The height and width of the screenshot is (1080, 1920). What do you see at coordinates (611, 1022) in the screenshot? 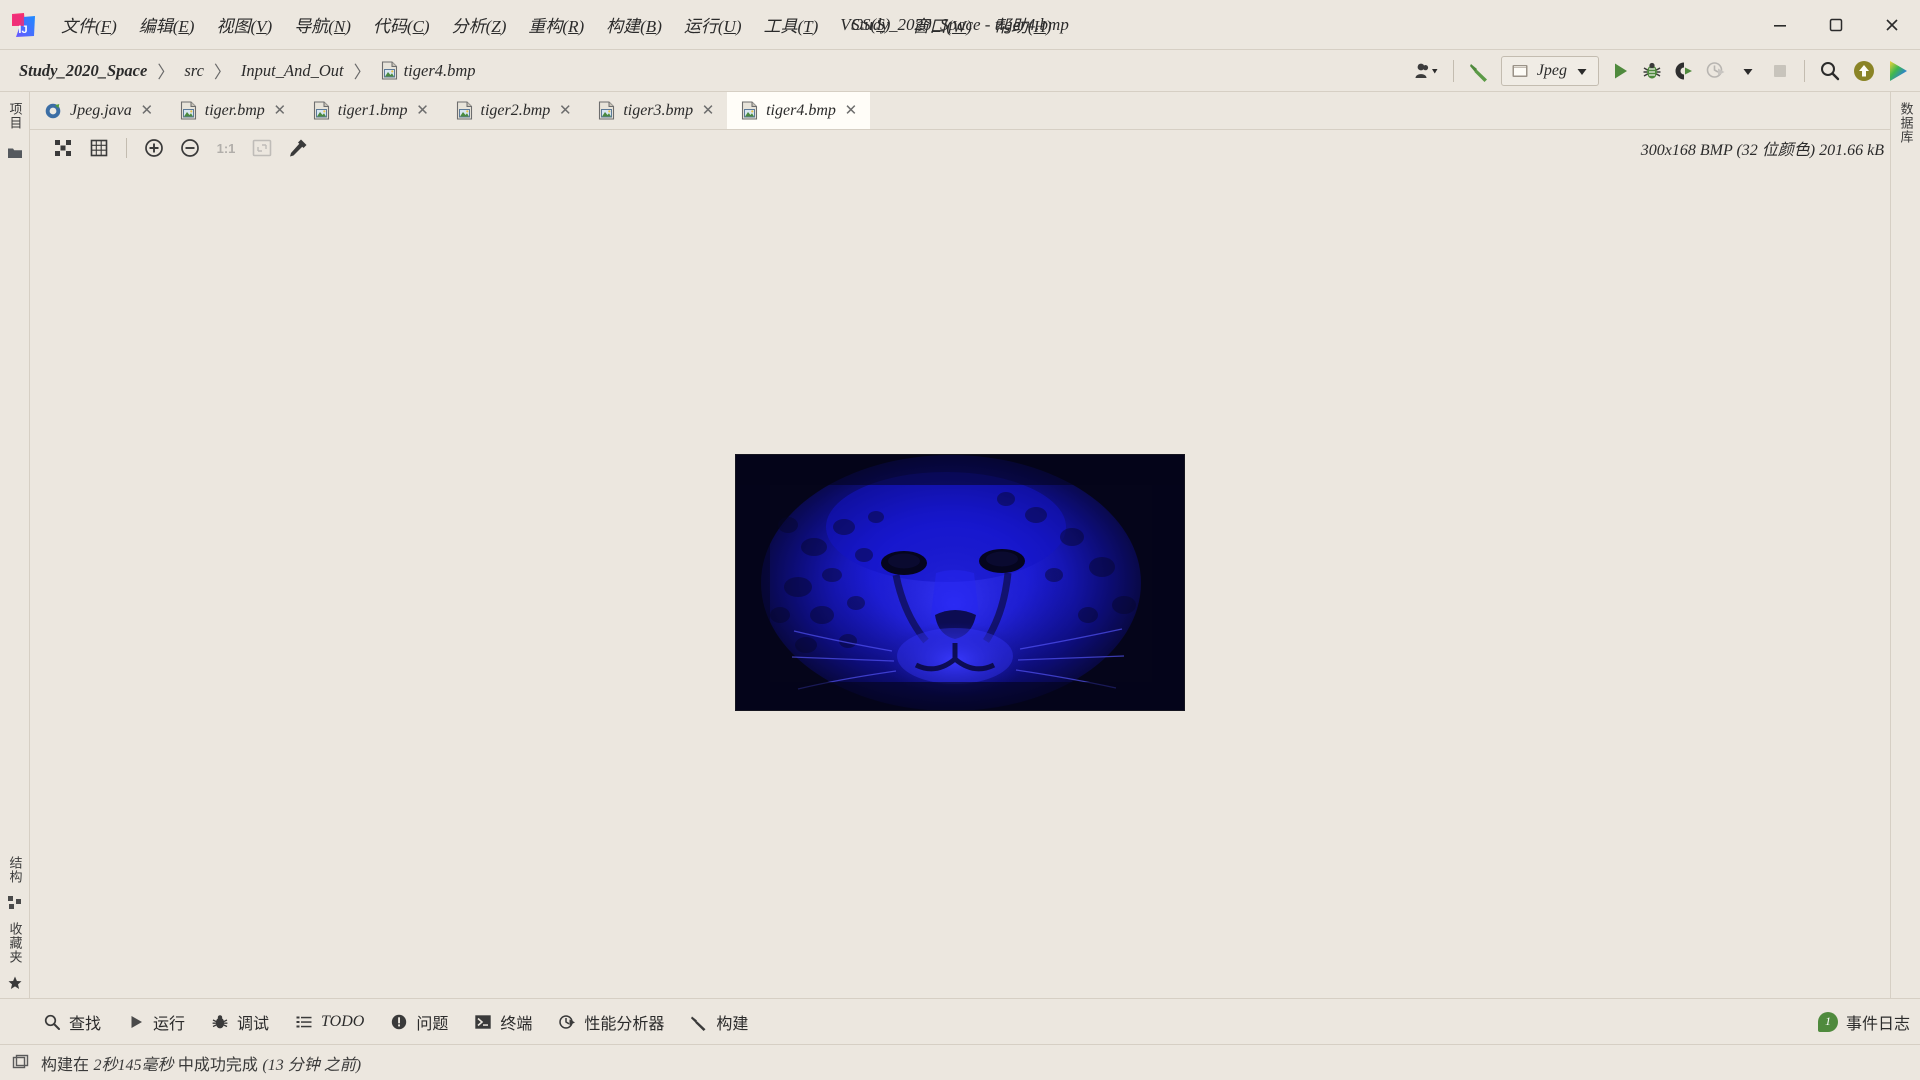
I see `tool-window-profiler: 性能分析器` at bounding box center [611, 1022].